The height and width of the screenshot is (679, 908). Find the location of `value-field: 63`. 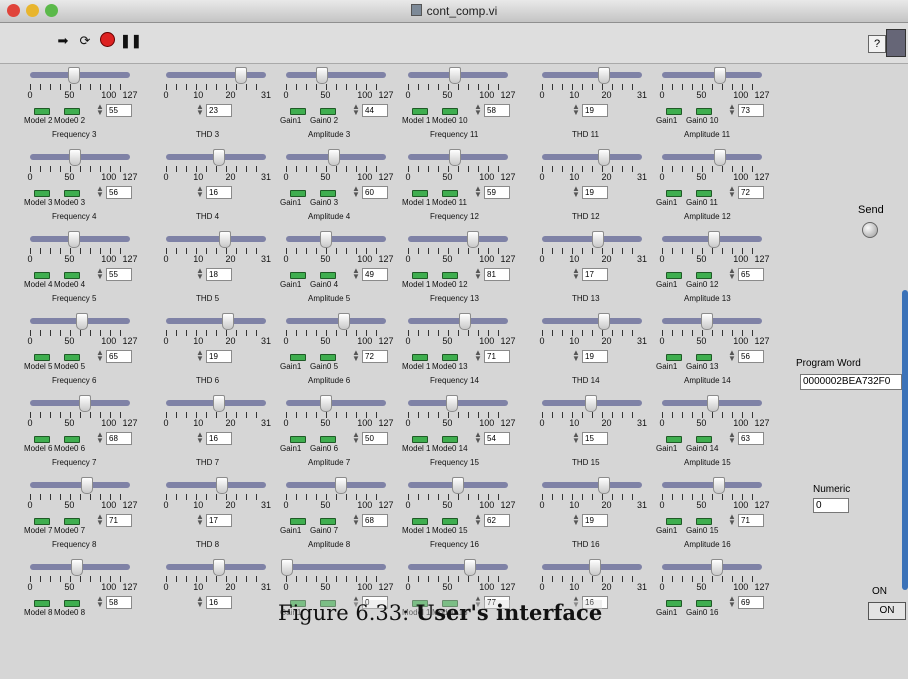

value-field: 63 is located at coordinates (751, 438).